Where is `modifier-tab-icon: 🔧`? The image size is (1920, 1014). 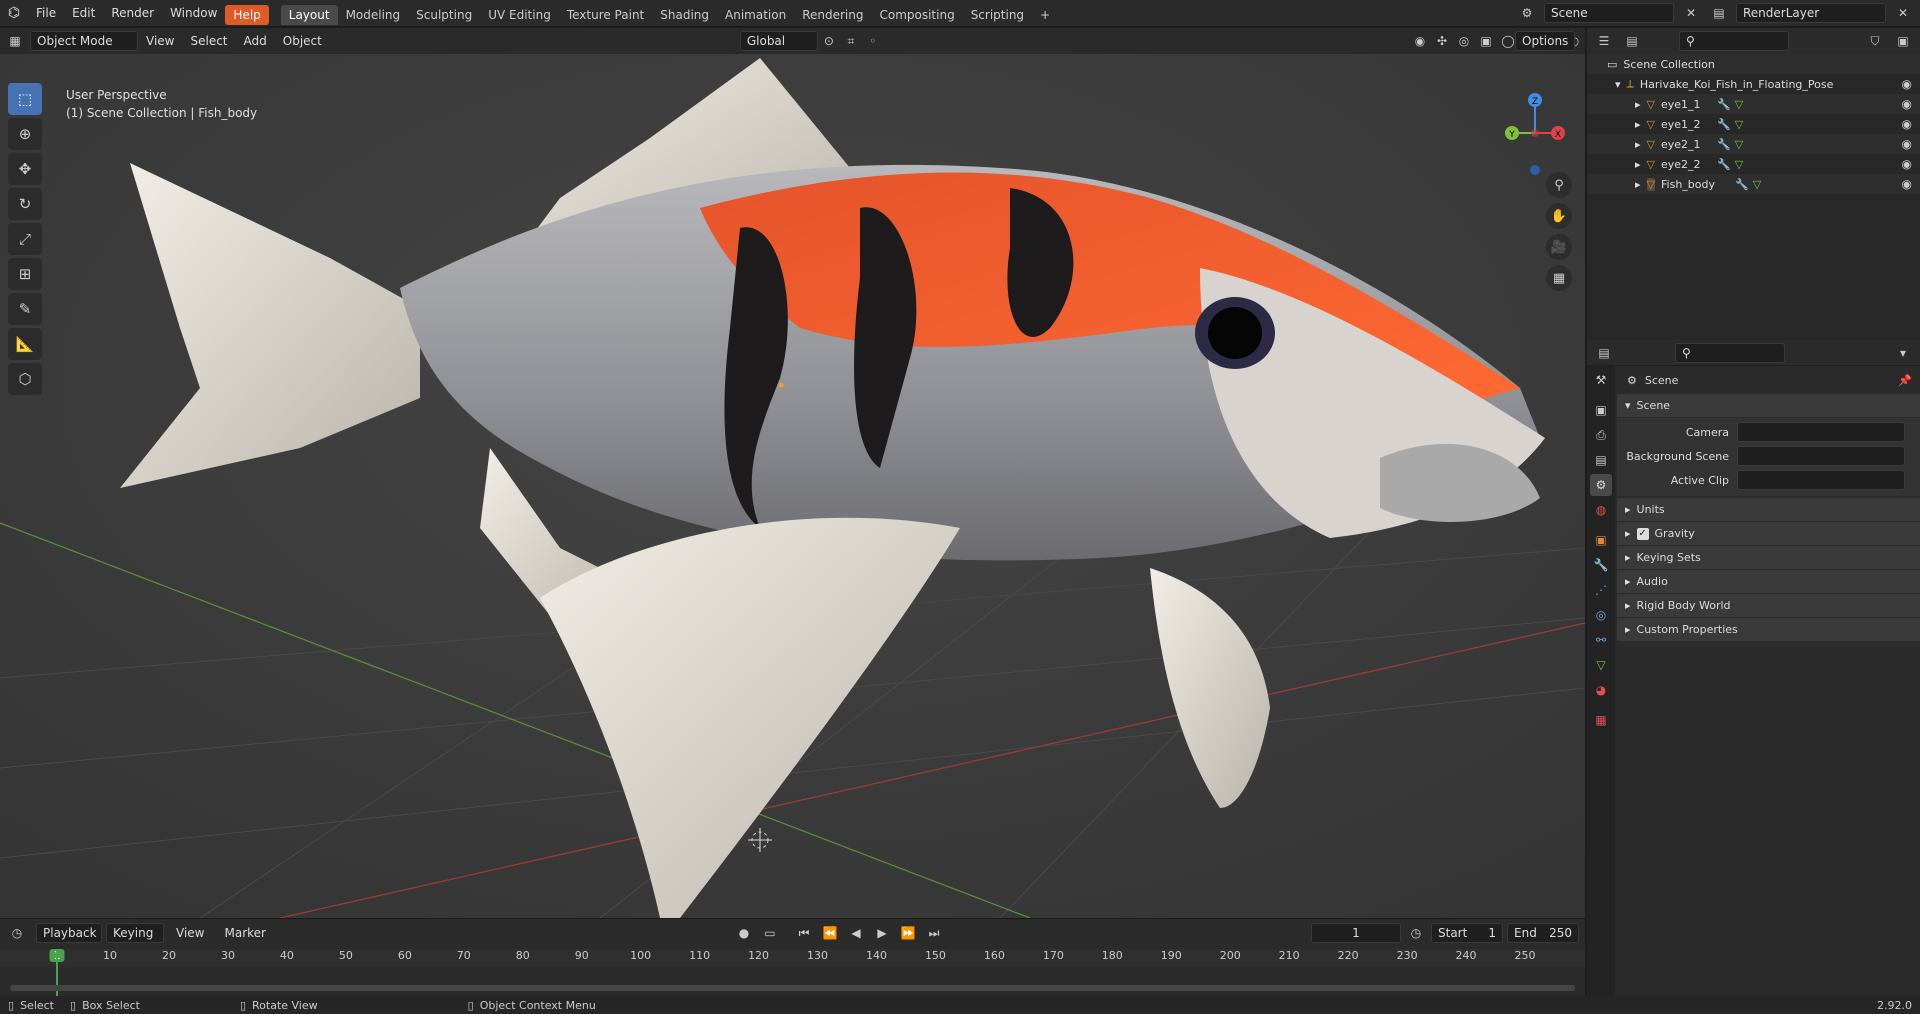 modifier-tab-icon: 🔧 is located at coordinates (1601, 565).